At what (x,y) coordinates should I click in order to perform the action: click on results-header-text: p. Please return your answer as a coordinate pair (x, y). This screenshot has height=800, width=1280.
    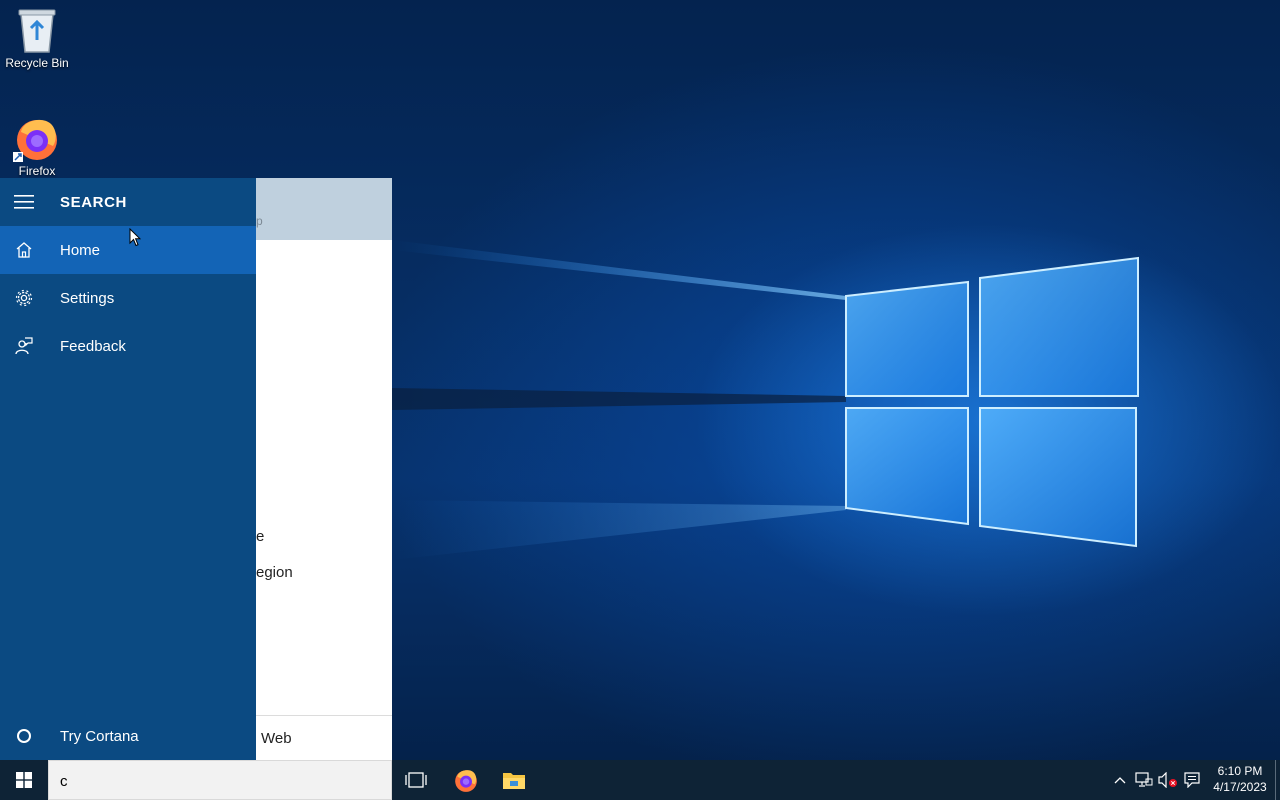
    Looking at the image, I should click on (259, 221).